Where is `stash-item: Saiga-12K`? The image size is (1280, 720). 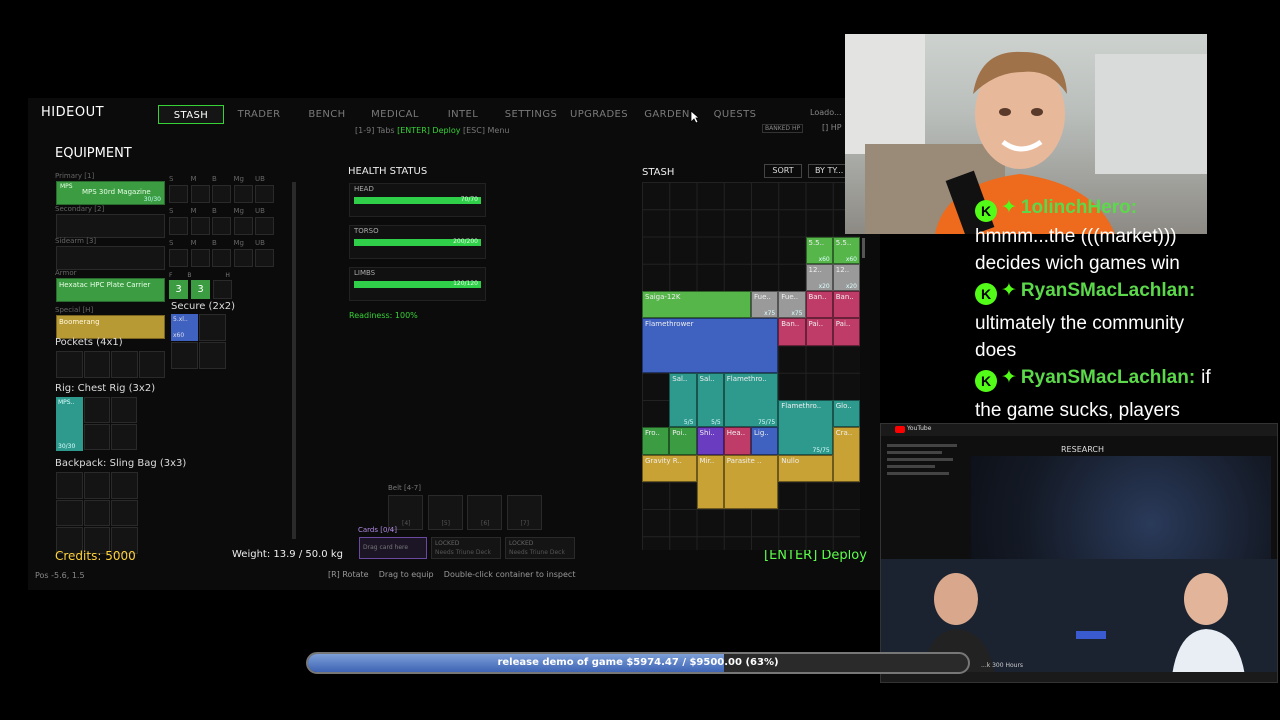 stash-item: Saiga-12K is located at coordinates (696, 305).